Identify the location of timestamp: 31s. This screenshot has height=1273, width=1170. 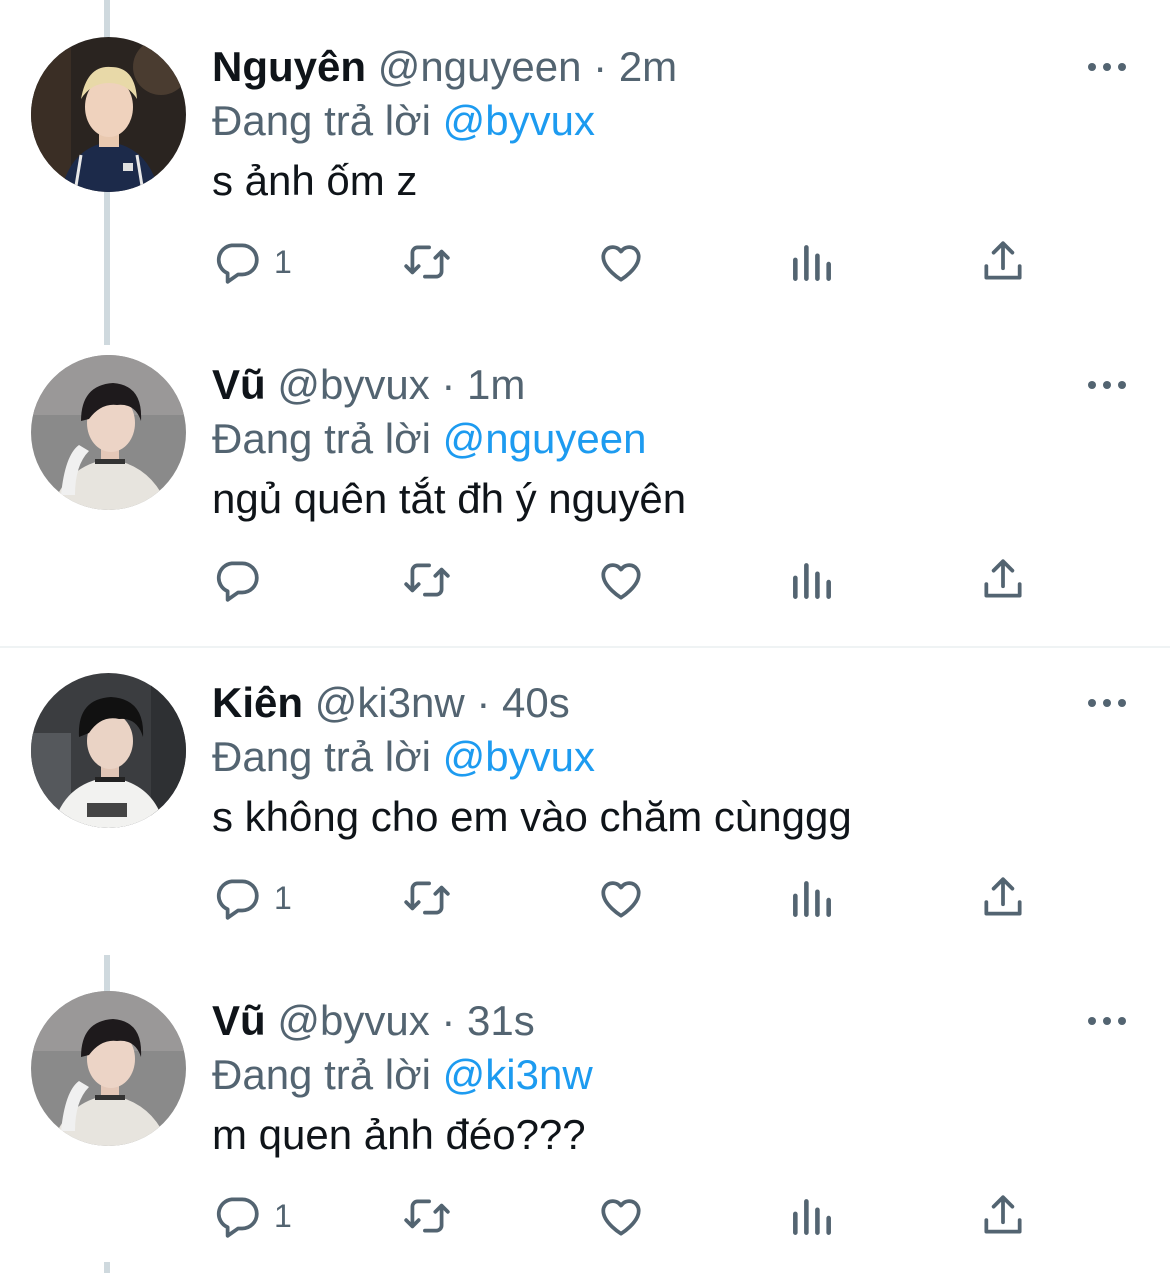
(501, 1020).